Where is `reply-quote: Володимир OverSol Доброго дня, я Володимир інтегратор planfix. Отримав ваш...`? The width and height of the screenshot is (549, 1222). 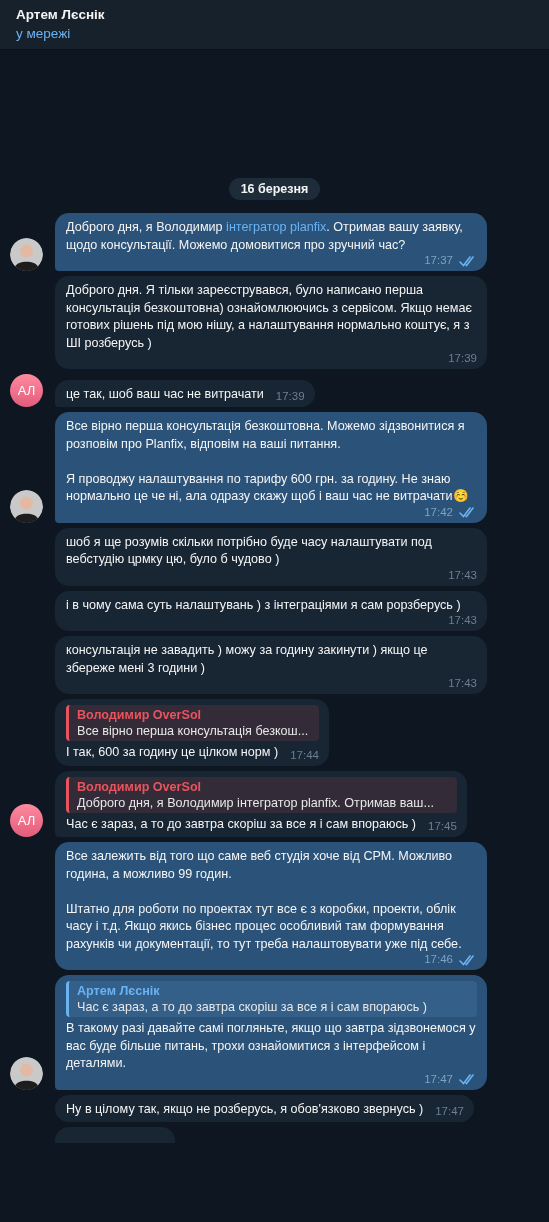
reply-quote: Володимир OverSol Доброго дня, я Володимир інтегратор planfix. Отримав ваш... is located at coordinates (261, 794).